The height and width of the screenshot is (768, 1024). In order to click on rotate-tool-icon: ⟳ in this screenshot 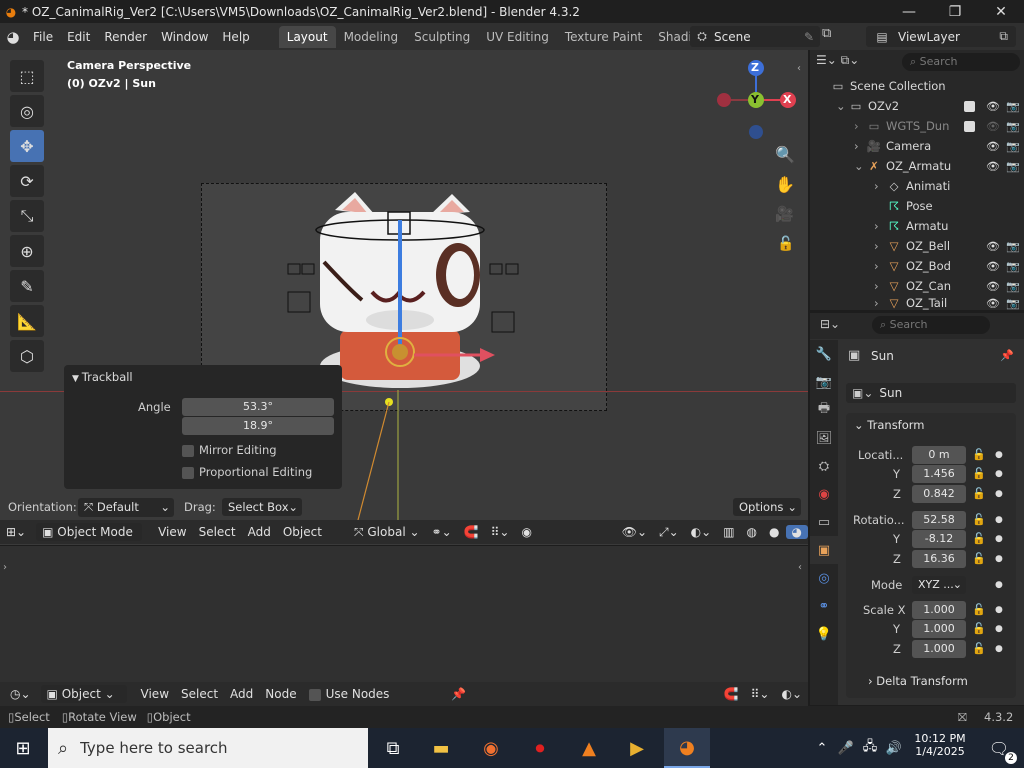, I will do `click(27, 181)`.